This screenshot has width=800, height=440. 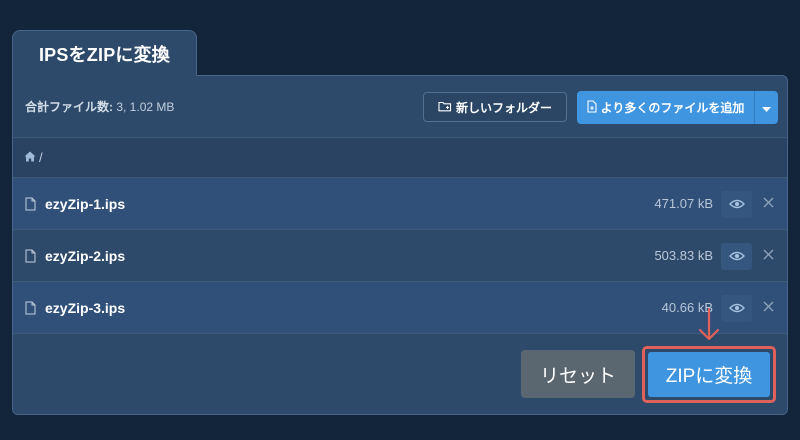 I want to click on convert-highlight: ZIPに変換, so click(x=709, y=374).